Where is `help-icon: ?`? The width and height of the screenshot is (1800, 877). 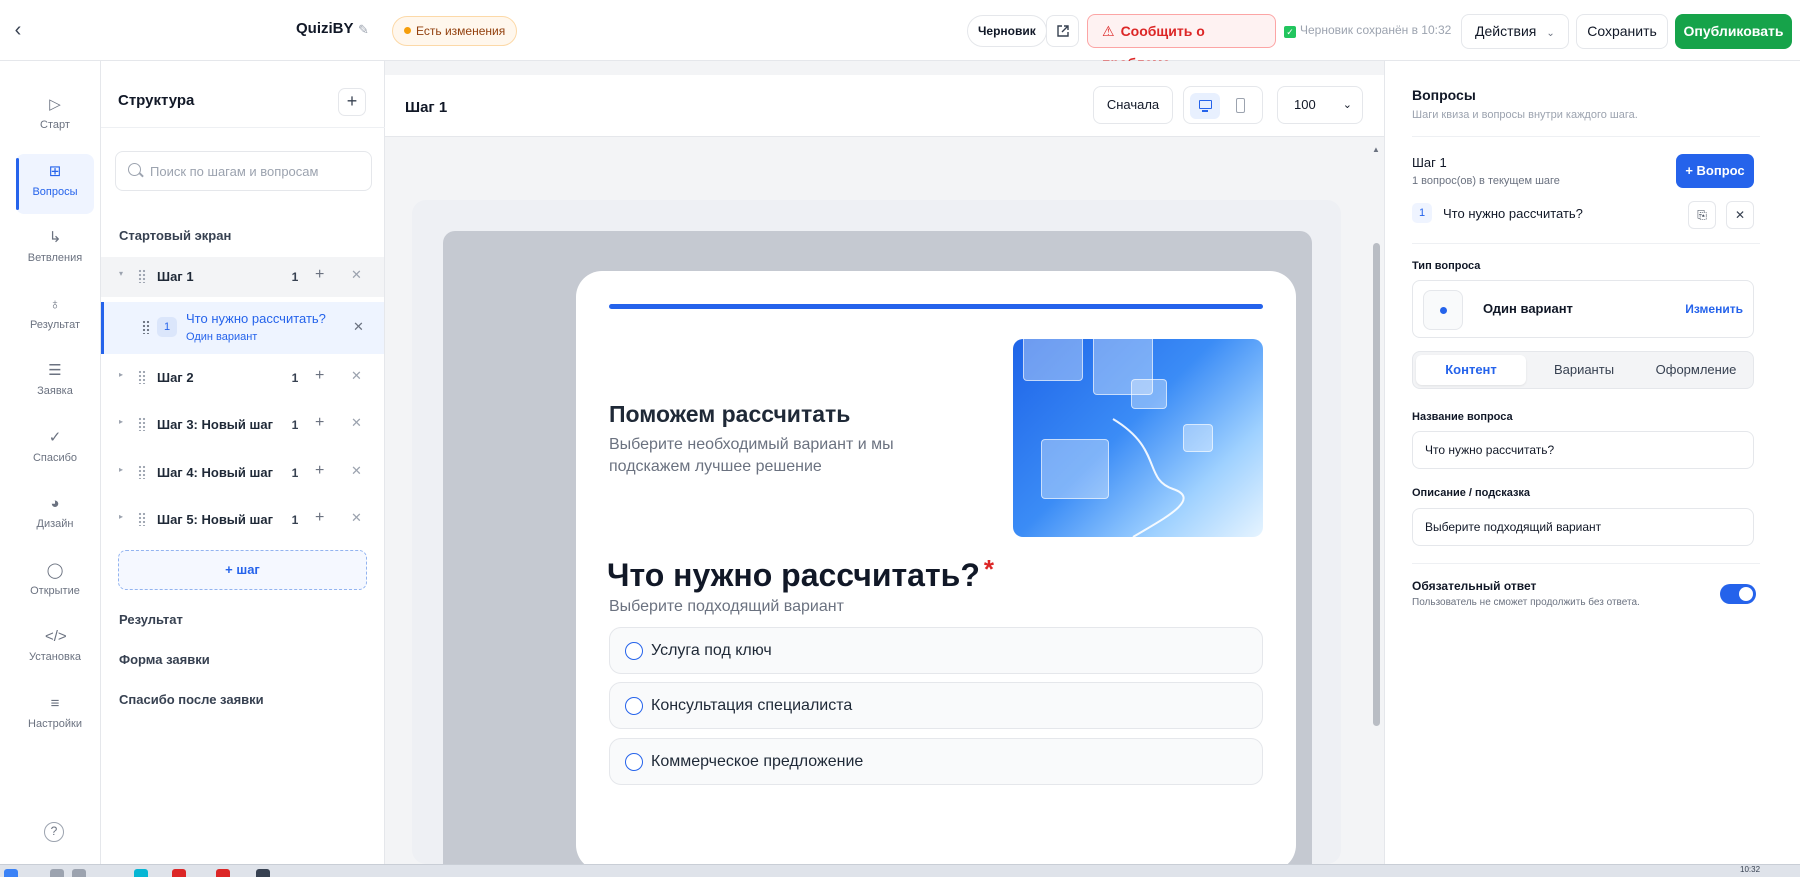 help-icon: ? is located at coordinates (54, 832).